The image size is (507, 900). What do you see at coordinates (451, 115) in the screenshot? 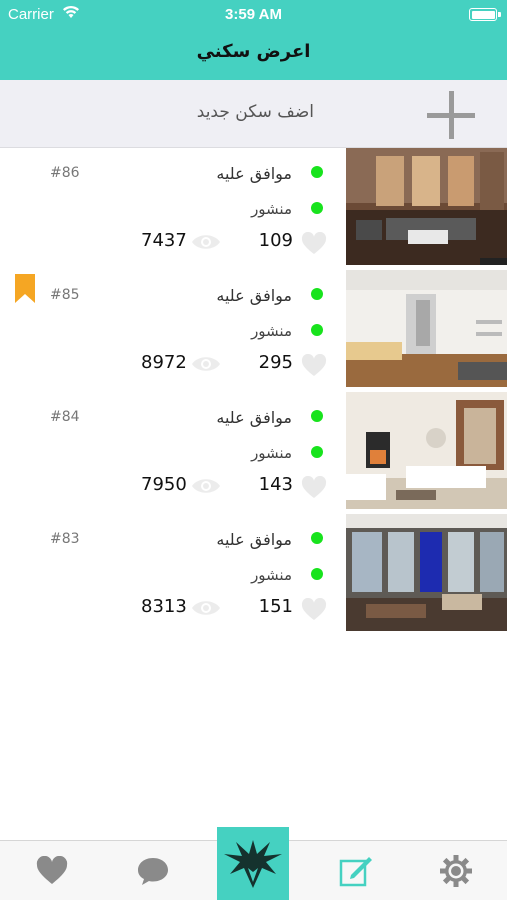
I see `add-plus-icon` at bounding box center [451, 115].